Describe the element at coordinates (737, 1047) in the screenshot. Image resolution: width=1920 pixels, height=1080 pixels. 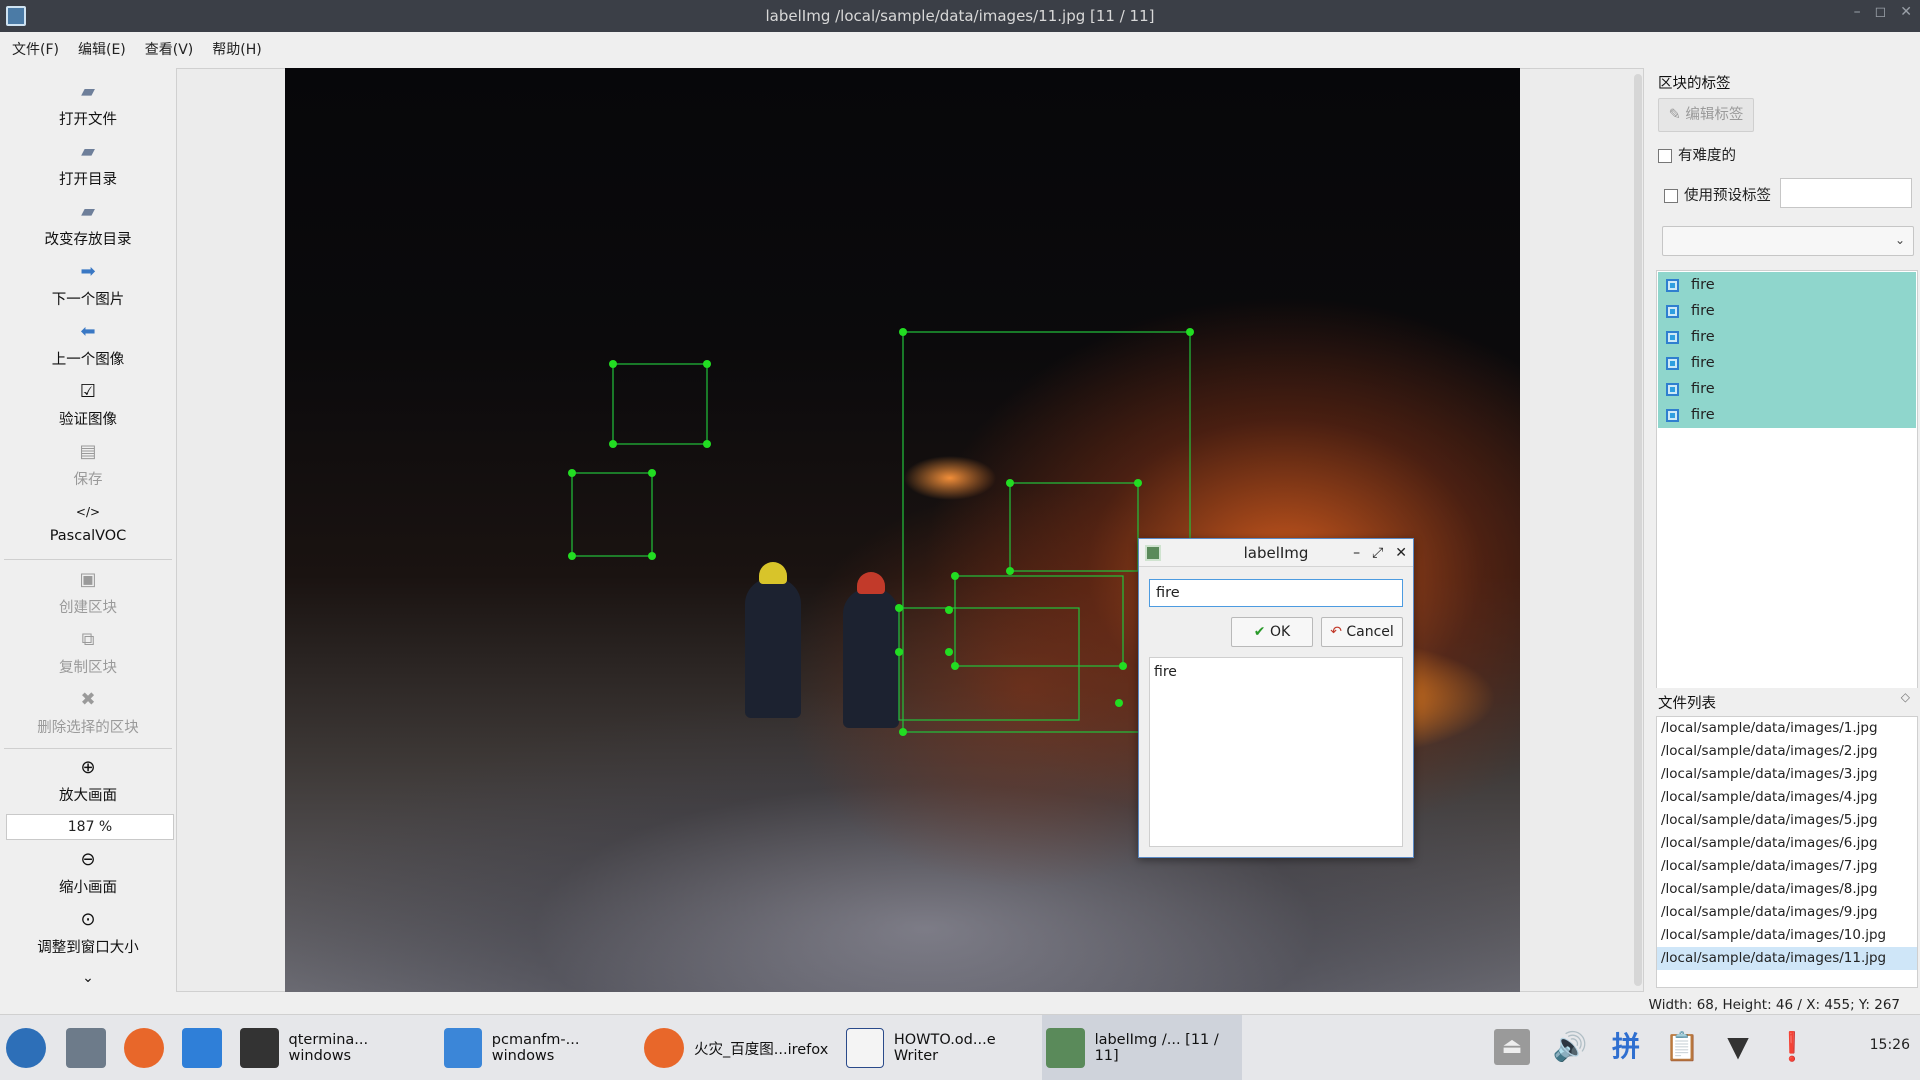
I see `task-firefox: 火灾_百度图...irefox` at that location.